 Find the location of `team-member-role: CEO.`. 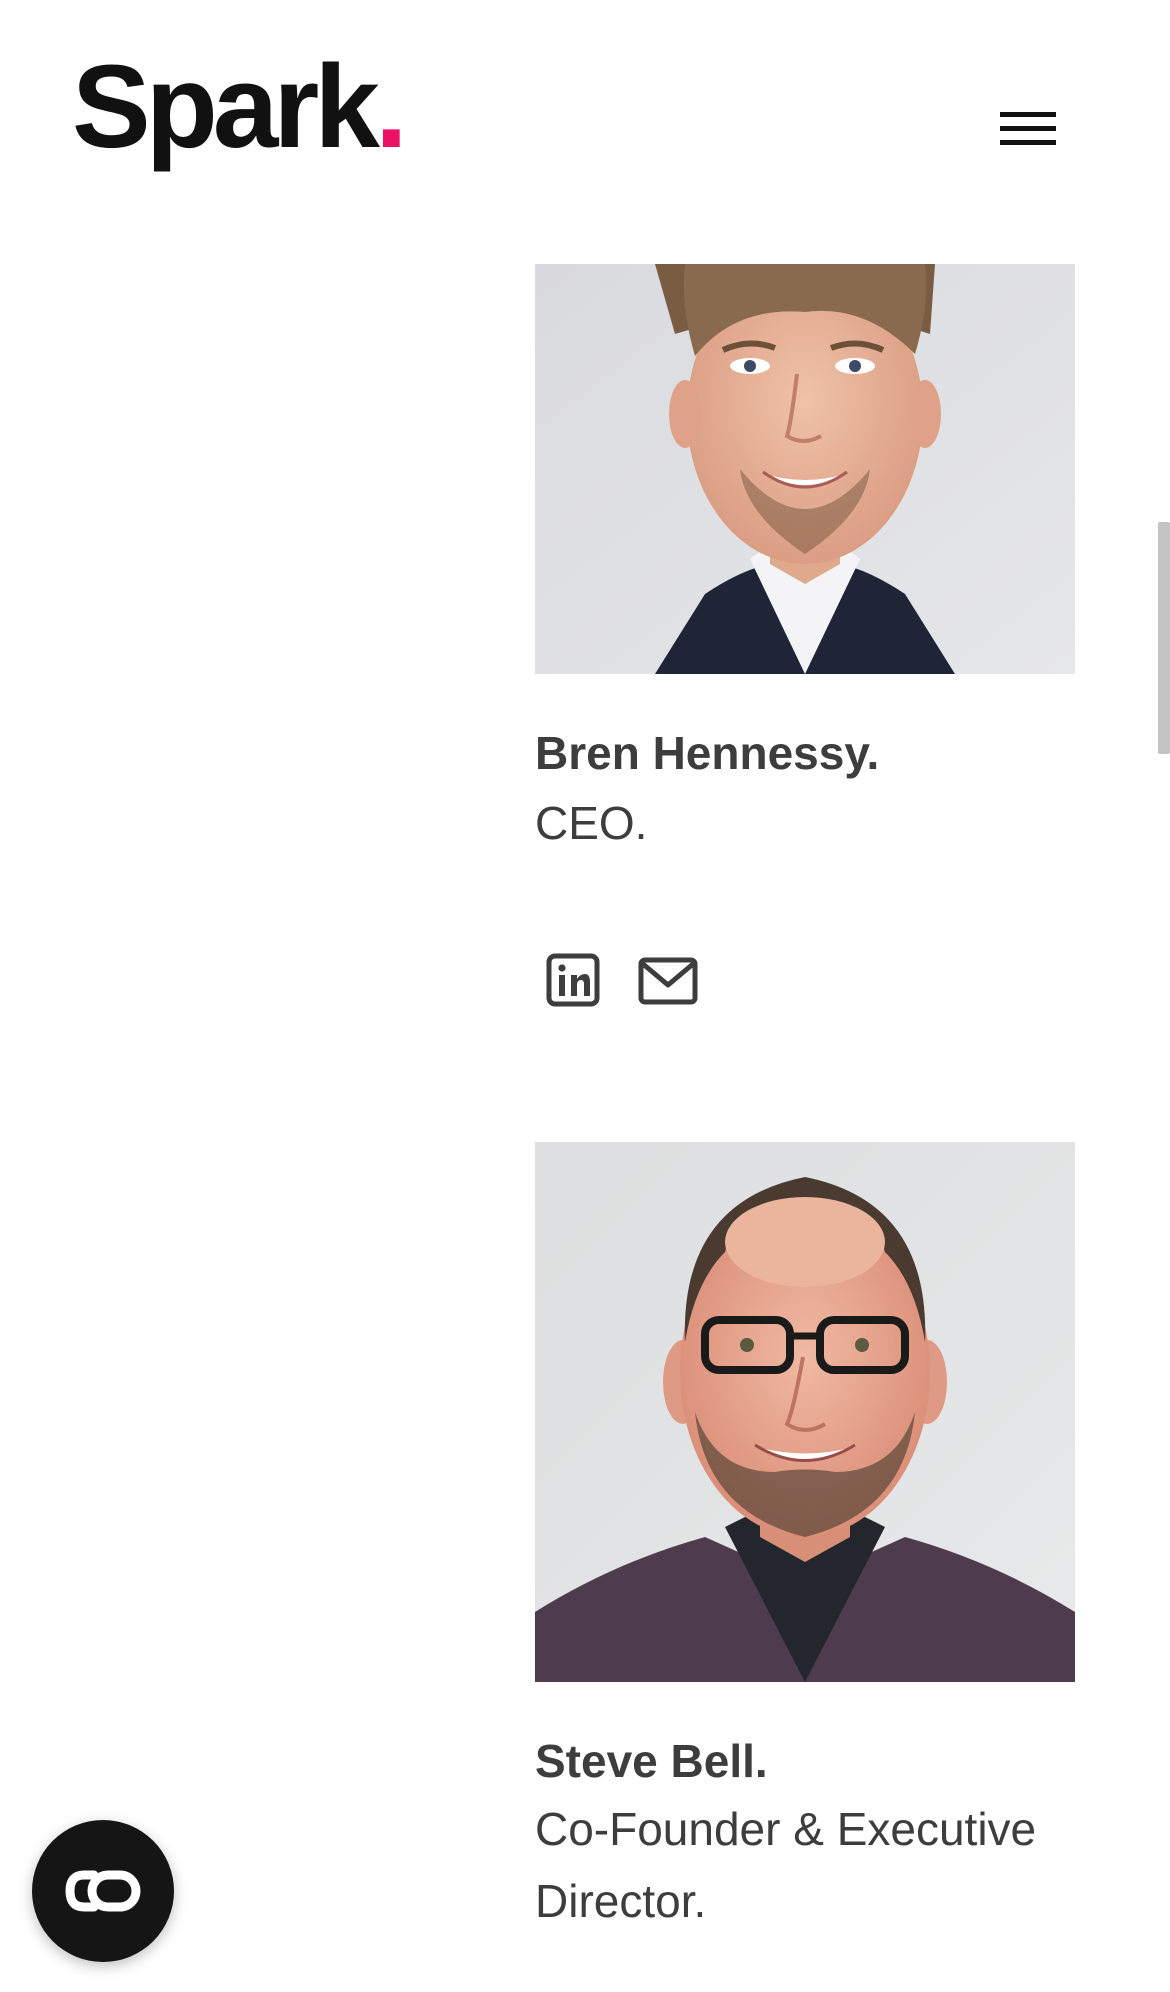

team-member-role: CEO. is located at coordinates (591, 823).